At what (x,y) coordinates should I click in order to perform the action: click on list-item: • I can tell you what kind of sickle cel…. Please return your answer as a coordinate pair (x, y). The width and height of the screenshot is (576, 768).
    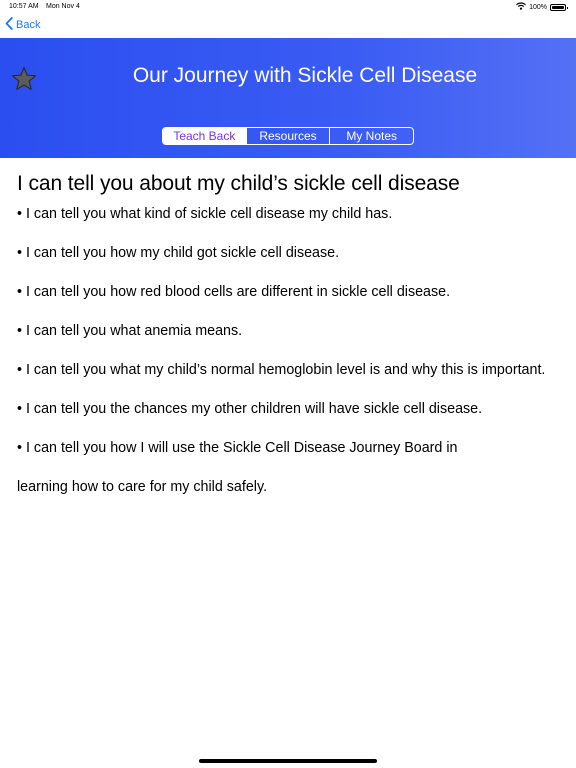
    Looking at the image, I should click on (205, 214).